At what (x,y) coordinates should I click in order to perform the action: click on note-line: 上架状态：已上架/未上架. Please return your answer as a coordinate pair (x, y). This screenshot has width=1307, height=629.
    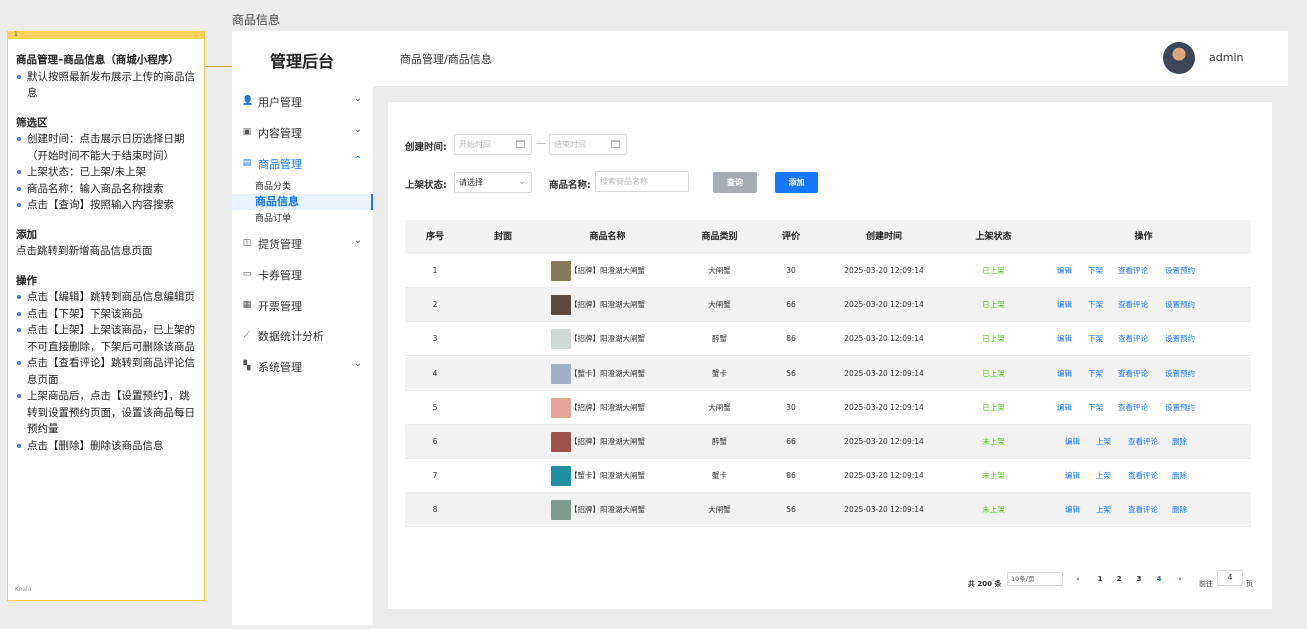
    Looking at the image, I should click on (106, 172).